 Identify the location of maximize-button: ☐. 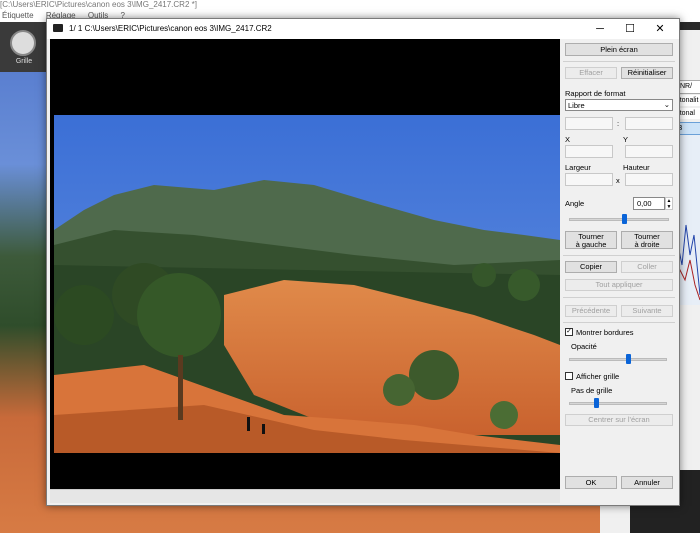
(630, 29).